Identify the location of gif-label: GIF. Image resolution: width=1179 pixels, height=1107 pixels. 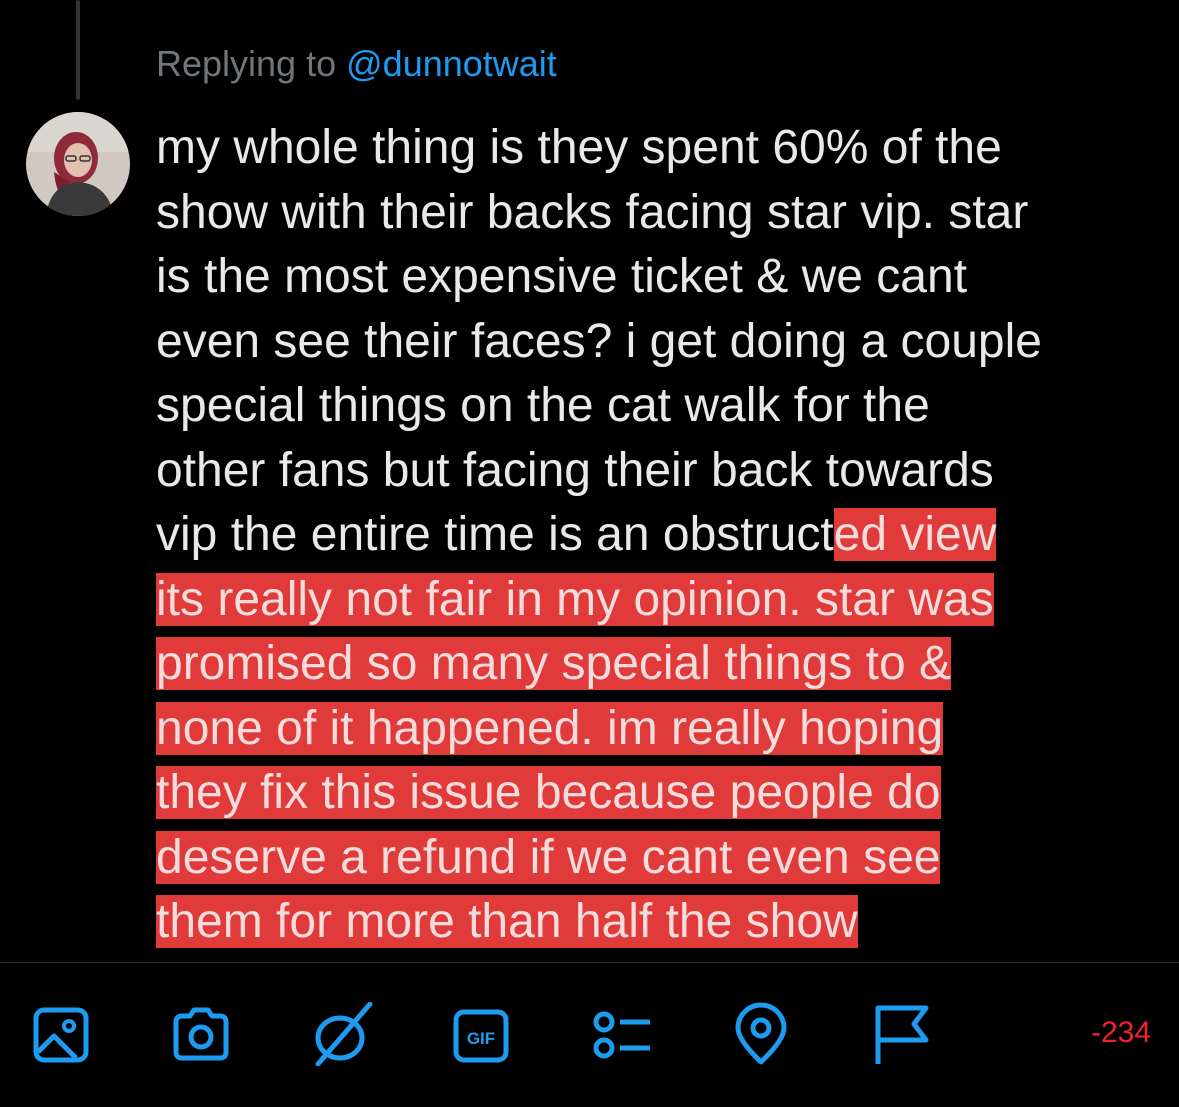
(481, 1038).